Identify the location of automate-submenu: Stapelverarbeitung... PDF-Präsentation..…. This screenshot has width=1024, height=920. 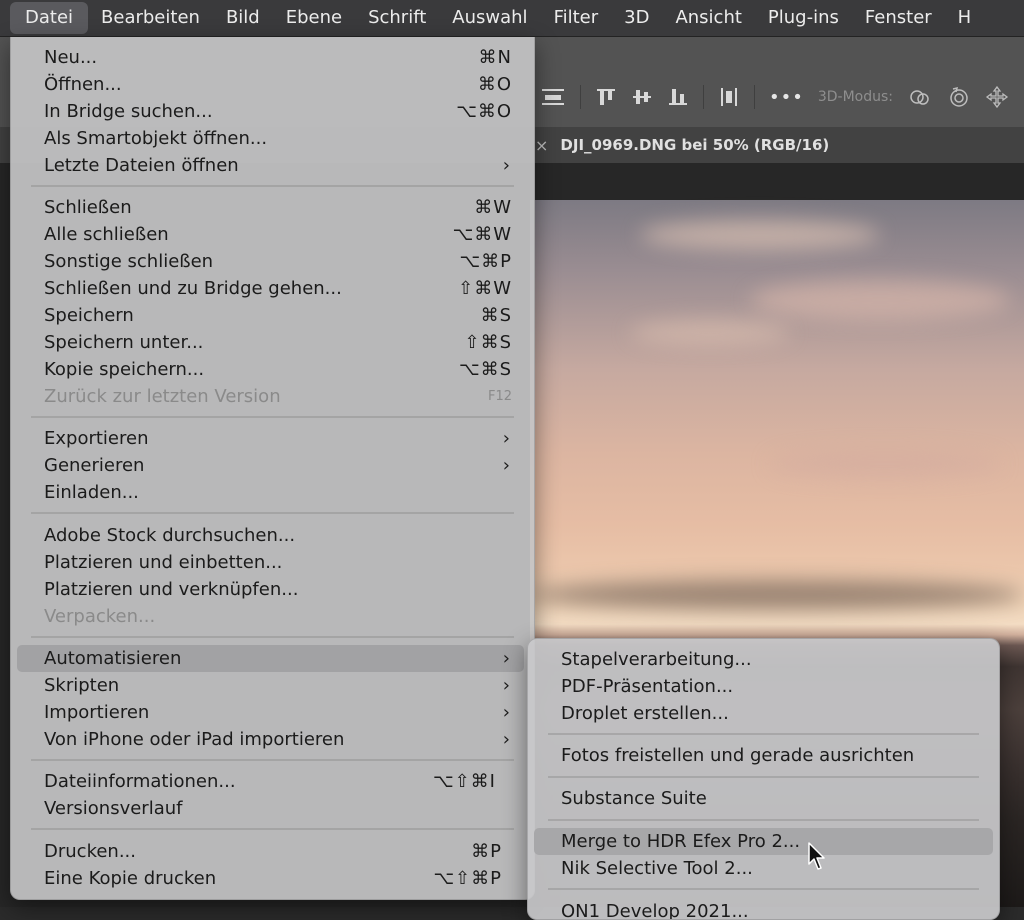
(763, 779).